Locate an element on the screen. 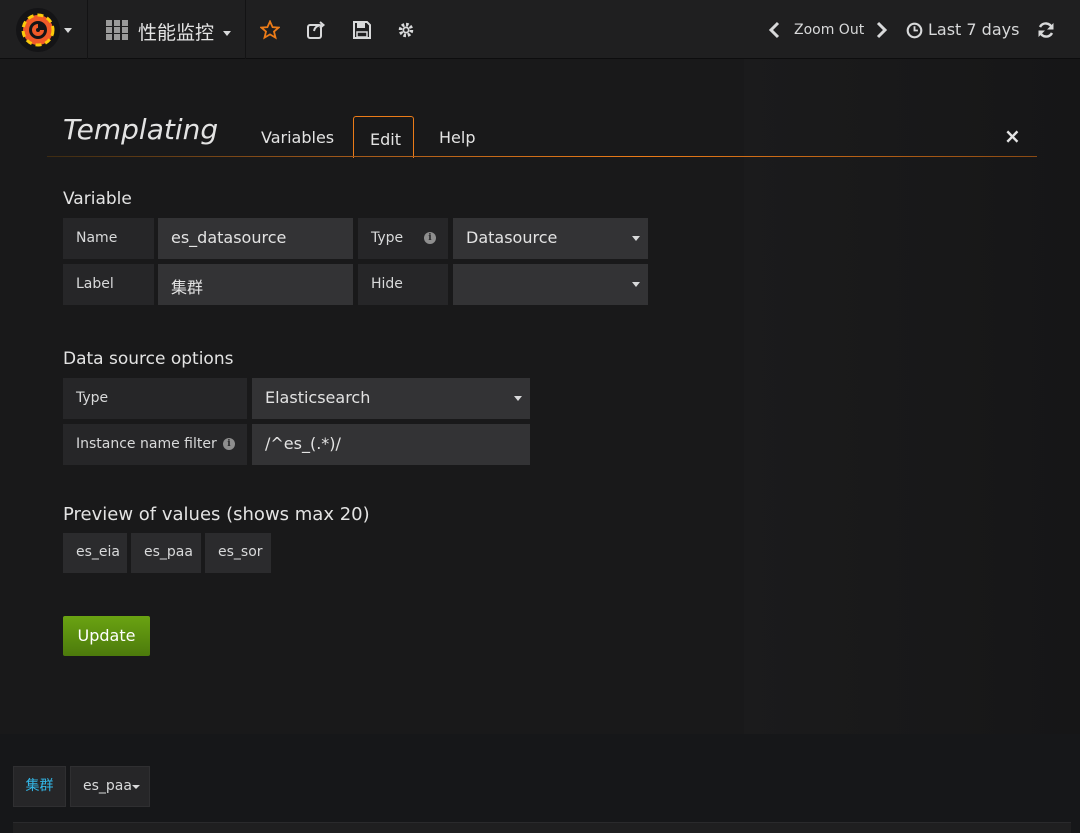  tab-underline is located at coordinates (542, 156).